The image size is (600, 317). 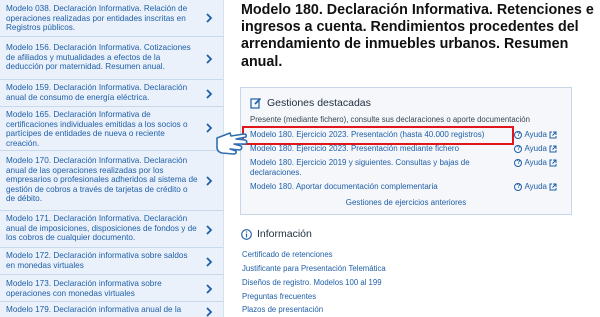 I want to click on highlight-box, so click(x=378, y=135).